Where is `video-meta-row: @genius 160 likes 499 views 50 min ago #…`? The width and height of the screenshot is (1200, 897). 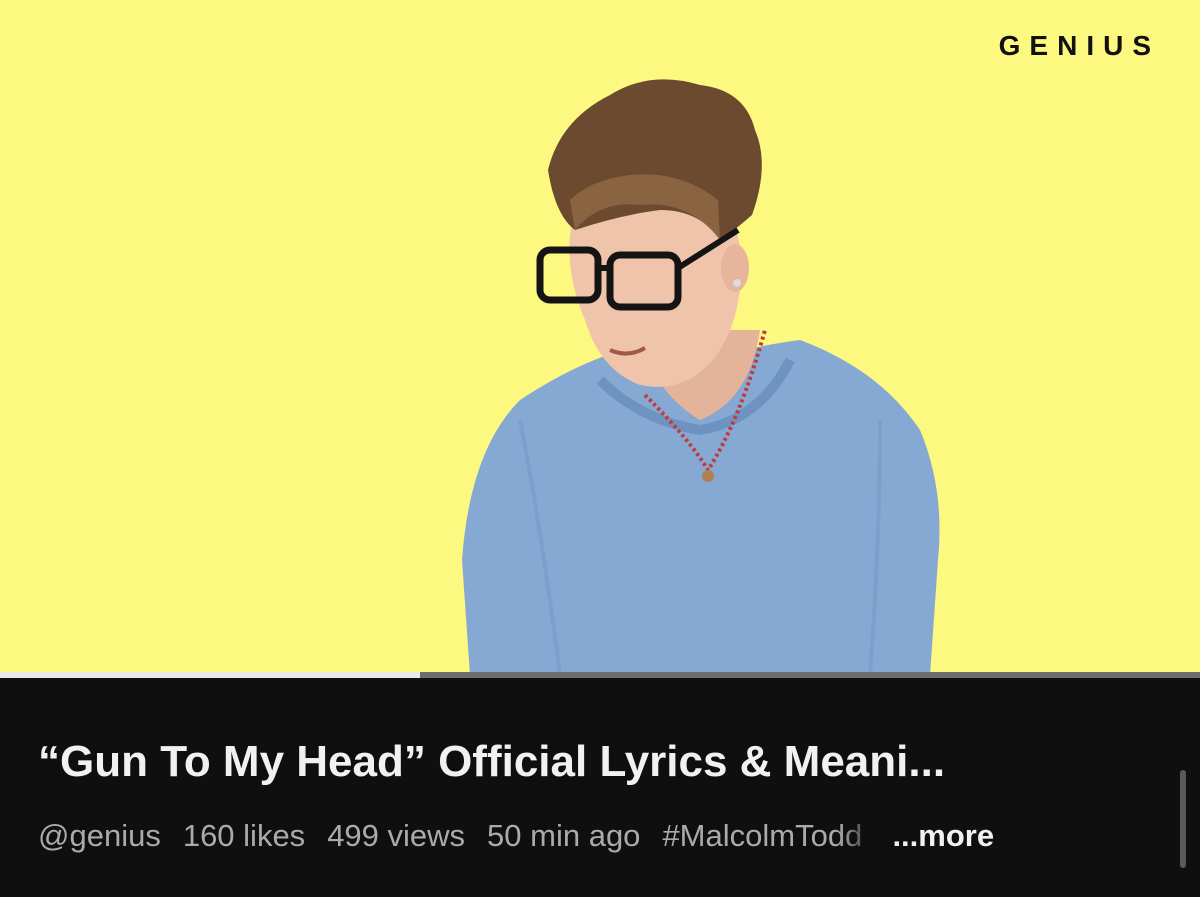 video-meta-row: @genius 160 likes 499 views 50 min ago #… is located at coordinates (598, 836).